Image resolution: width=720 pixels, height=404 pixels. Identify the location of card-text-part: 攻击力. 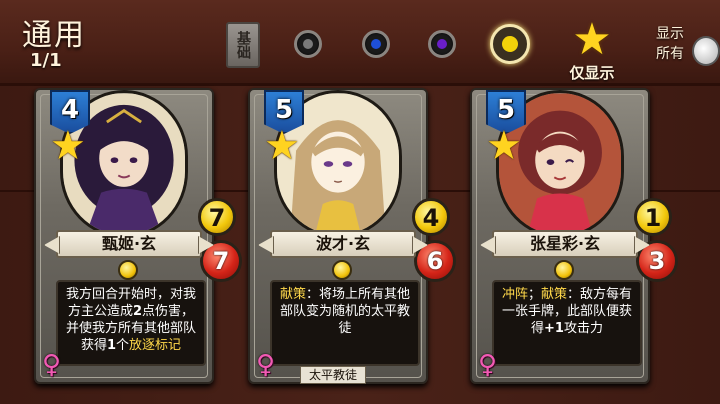
(583, 328).